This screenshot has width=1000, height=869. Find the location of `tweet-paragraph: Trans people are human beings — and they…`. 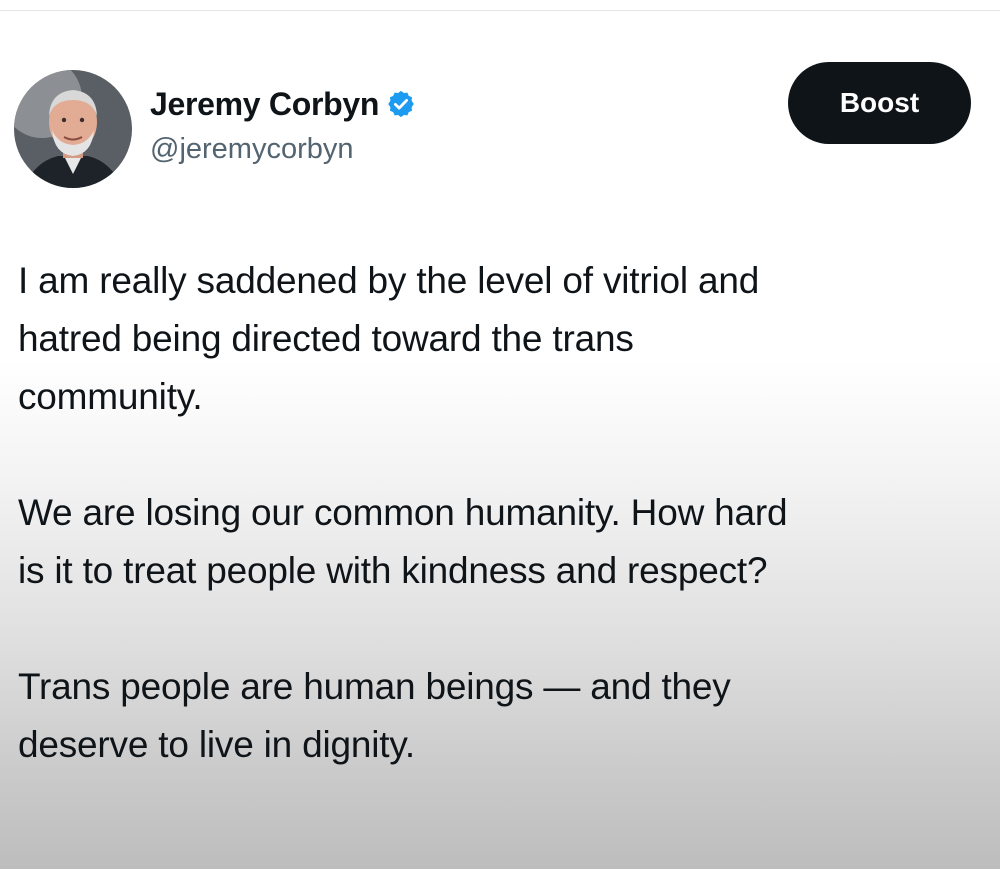

tweet-paragraph: Trans people are human beings — and they… is located at coordinates (374, 715).